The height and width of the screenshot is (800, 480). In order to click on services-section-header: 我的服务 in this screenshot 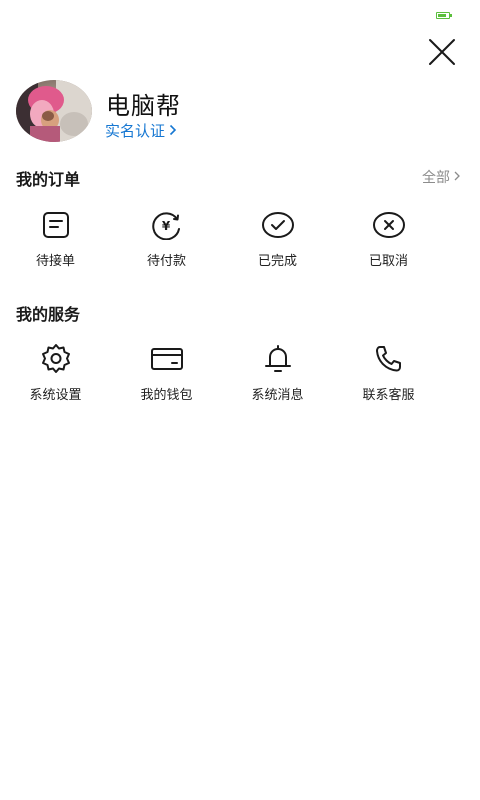, I will do `click(240, 313)`.